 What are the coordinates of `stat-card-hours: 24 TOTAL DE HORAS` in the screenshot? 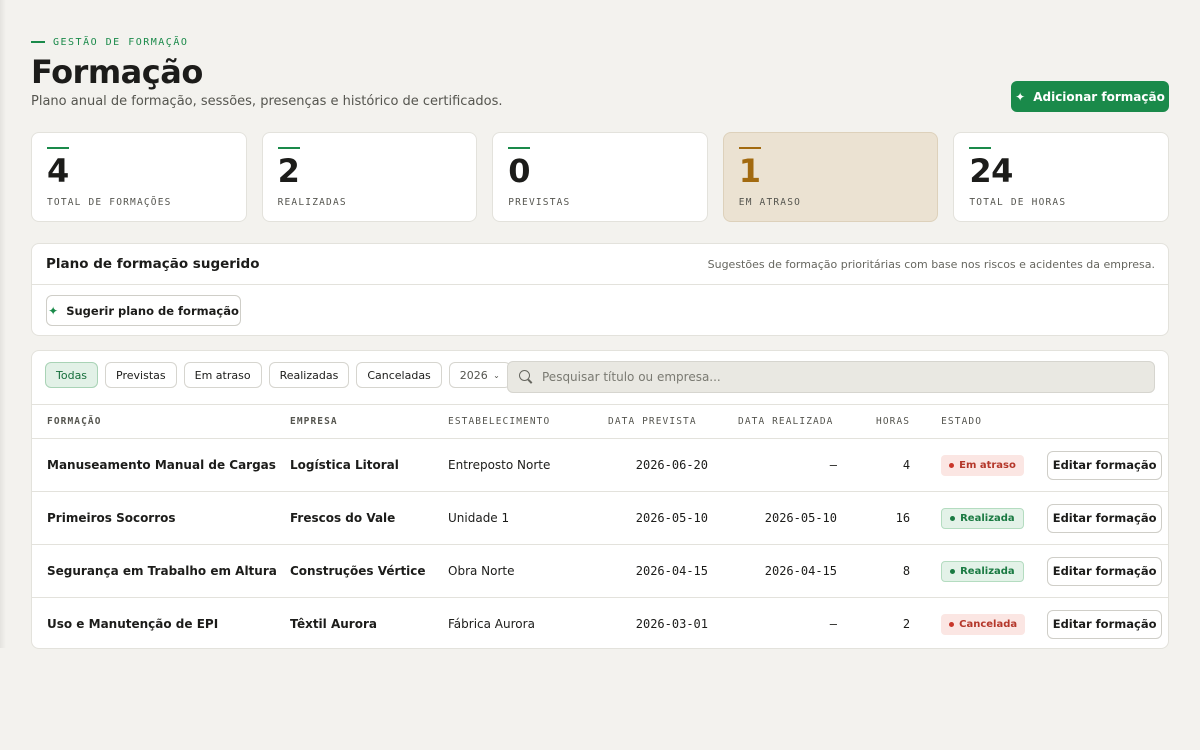 It's located at (1061, 177).